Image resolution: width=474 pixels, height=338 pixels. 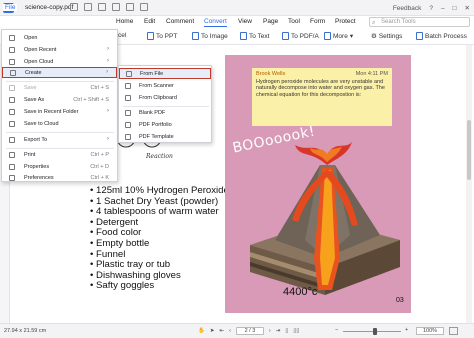 I want to click on folder-icon, so click(x=12, y=112).